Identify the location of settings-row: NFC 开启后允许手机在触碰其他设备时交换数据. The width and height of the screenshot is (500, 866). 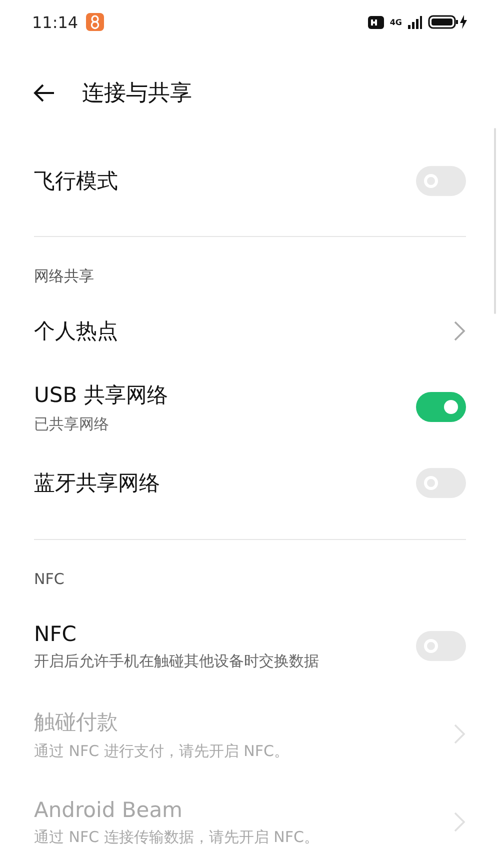
(250, 646).